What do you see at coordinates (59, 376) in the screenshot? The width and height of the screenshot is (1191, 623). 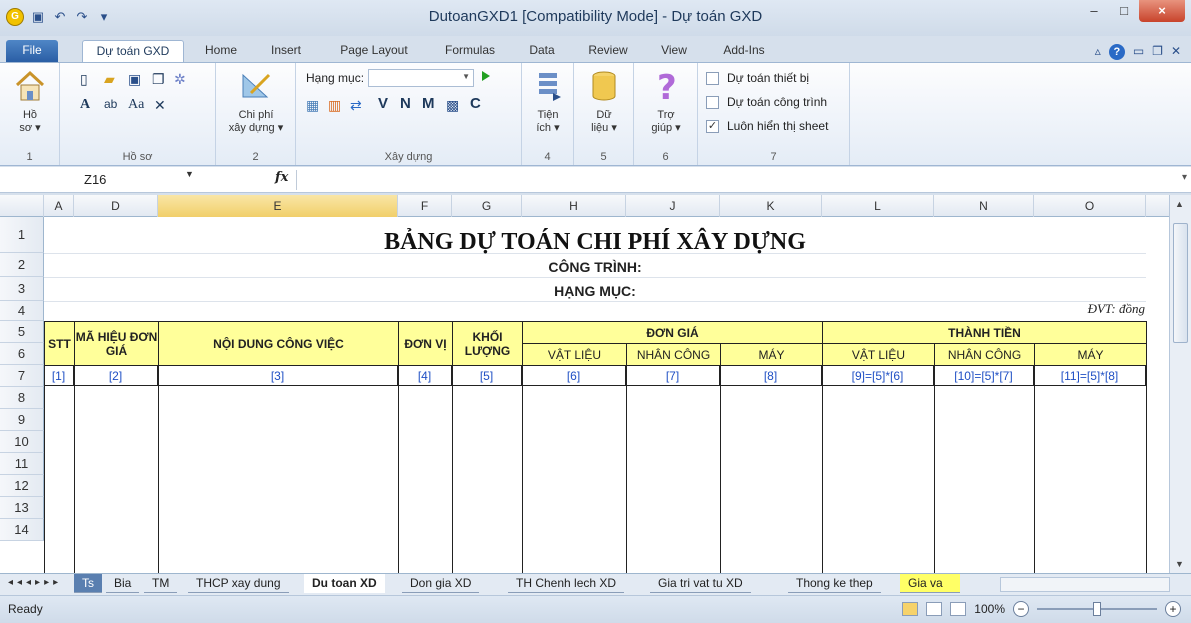 I see `index-cell: [1]` at bounding box center [59, 376].